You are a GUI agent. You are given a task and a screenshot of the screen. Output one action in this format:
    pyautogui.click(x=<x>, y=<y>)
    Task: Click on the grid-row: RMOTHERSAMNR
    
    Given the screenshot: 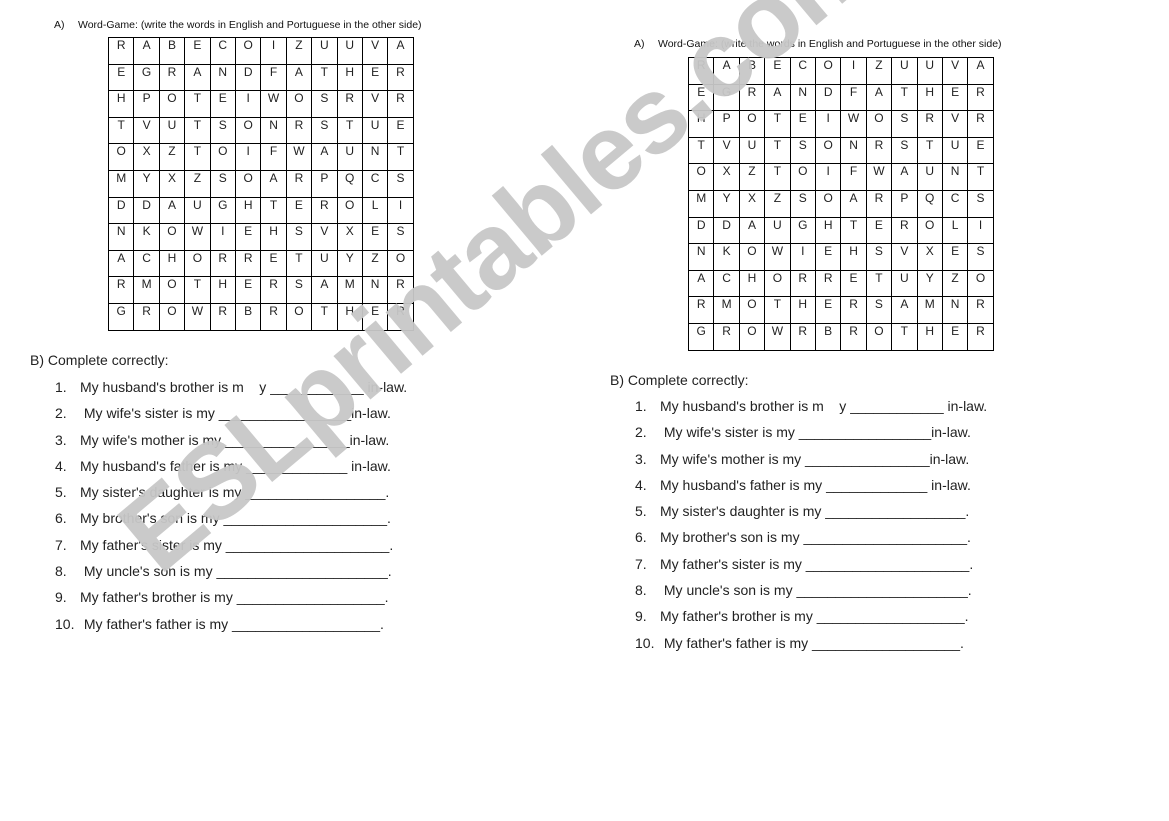 What is the action you would take?
    pyautogui.click(x=260, y=290)
    